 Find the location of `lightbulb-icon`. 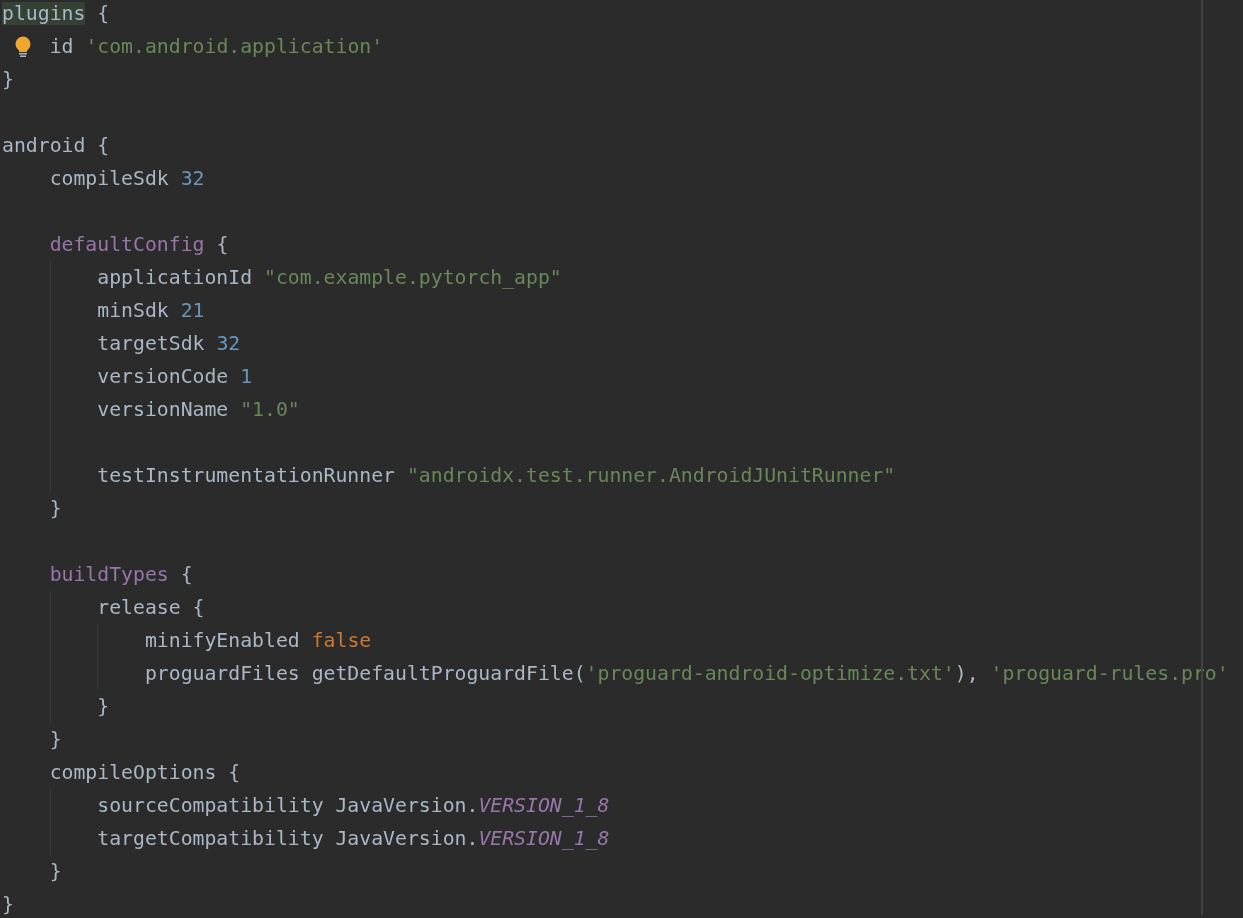

lightbulb-icon is located at coordinates (23, 47).